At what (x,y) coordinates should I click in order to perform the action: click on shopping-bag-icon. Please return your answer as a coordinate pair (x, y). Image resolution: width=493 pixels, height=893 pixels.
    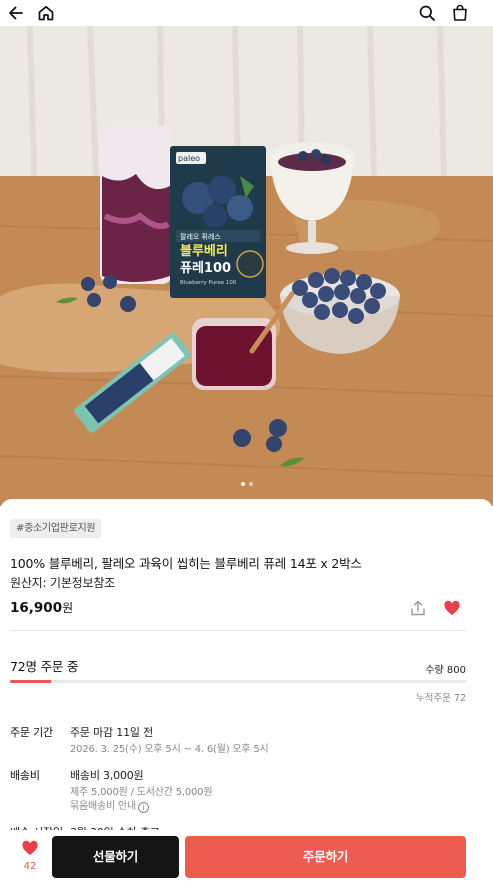
    Looking at the image, I should click on (460, 13).